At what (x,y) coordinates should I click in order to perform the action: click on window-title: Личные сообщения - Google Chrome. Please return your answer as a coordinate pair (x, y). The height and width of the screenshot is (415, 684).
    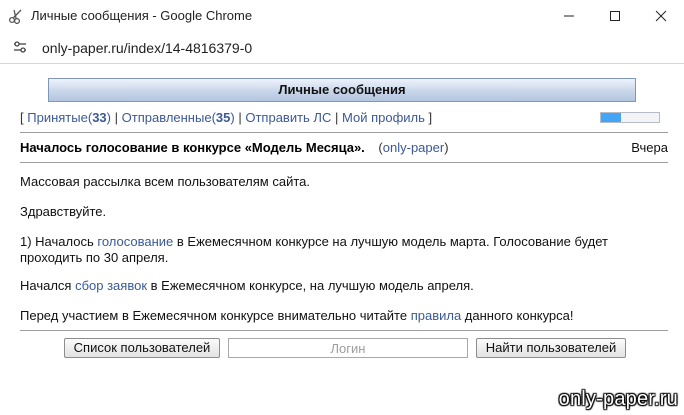
    Looking at the image, I should click on (142, 15).